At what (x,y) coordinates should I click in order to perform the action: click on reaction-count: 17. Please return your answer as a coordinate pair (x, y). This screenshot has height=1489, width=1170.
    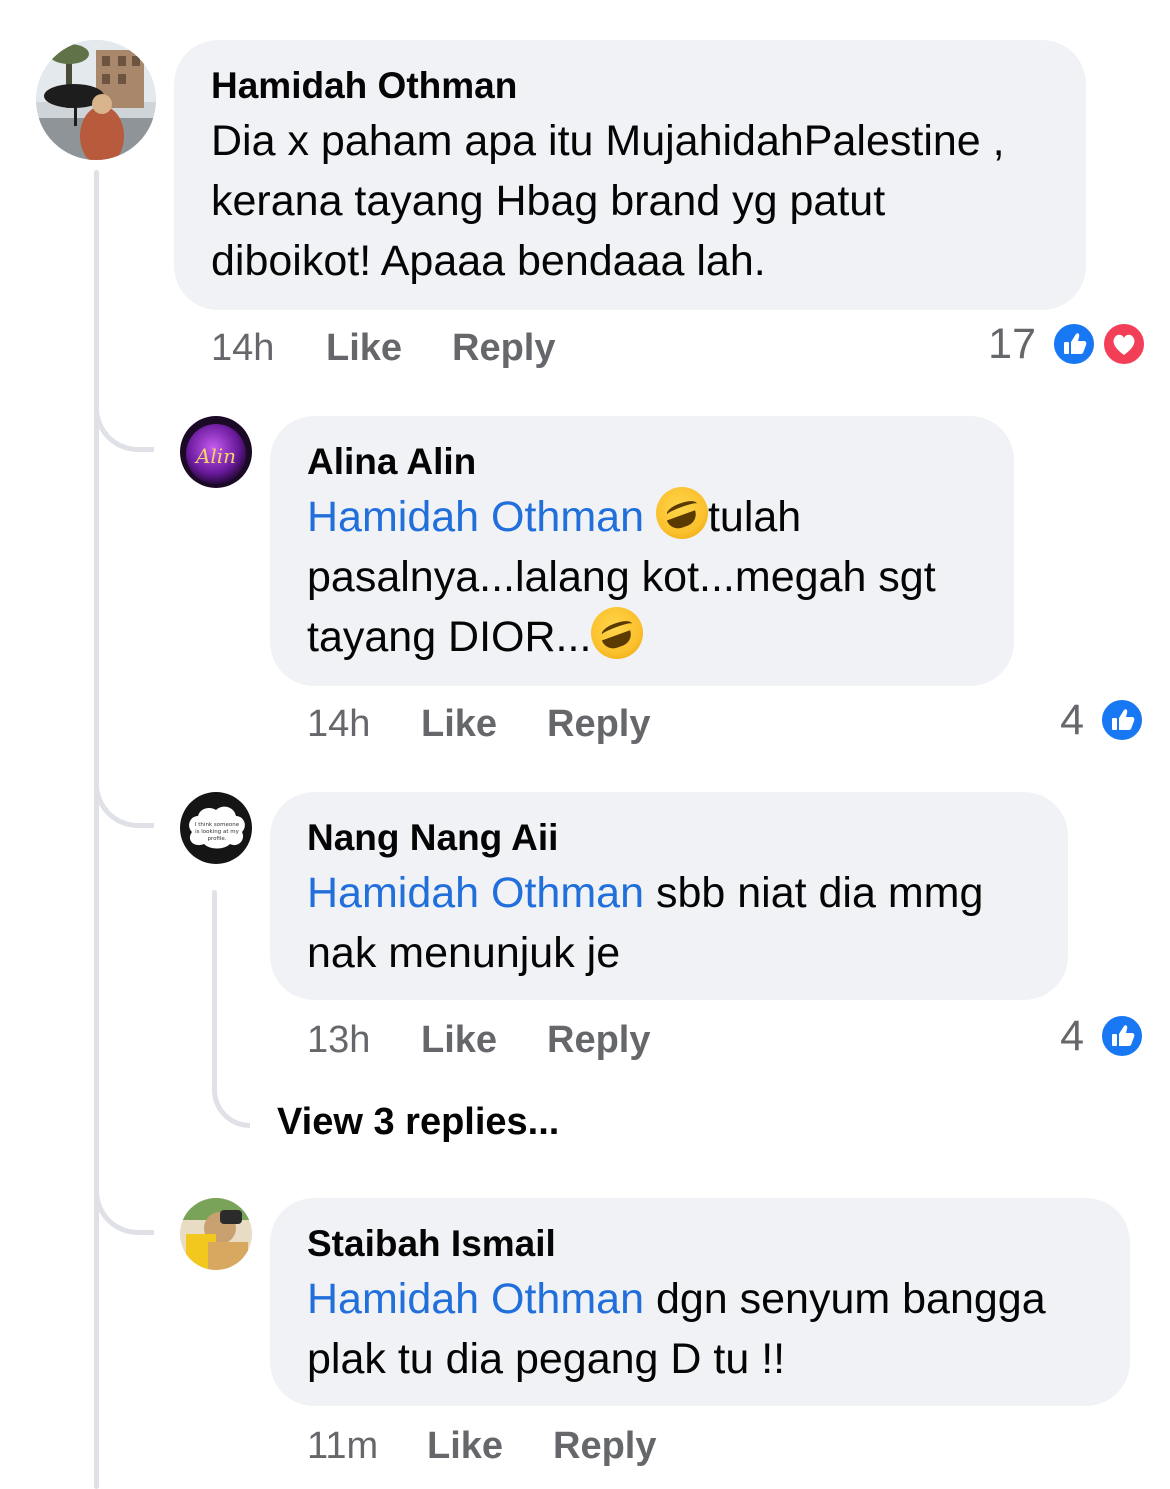
    Looking at the image, I should click on (1002, 344).